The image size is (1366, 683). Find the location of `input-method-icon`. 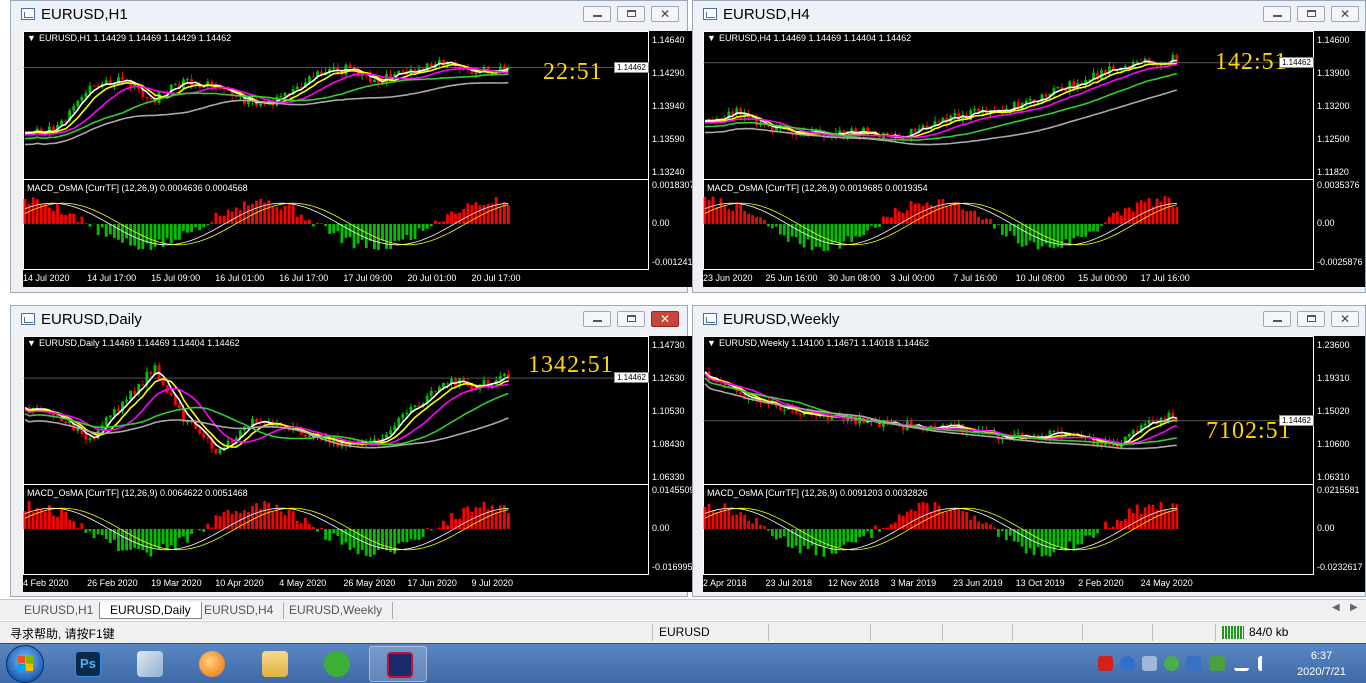

input-method-icon is located at coordinates (1105, 663).